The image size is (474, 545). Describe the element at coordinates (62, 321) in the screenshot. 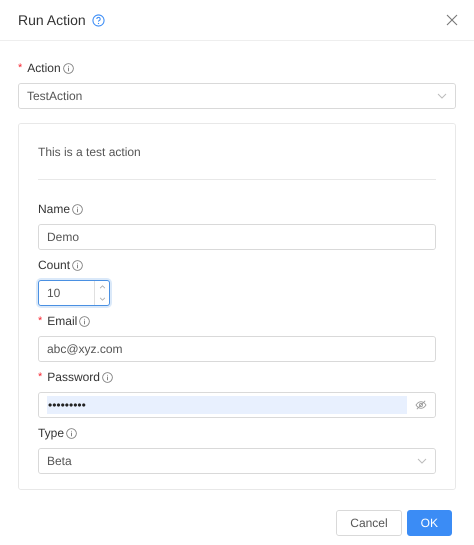

I see `field-label: Email` at that location.